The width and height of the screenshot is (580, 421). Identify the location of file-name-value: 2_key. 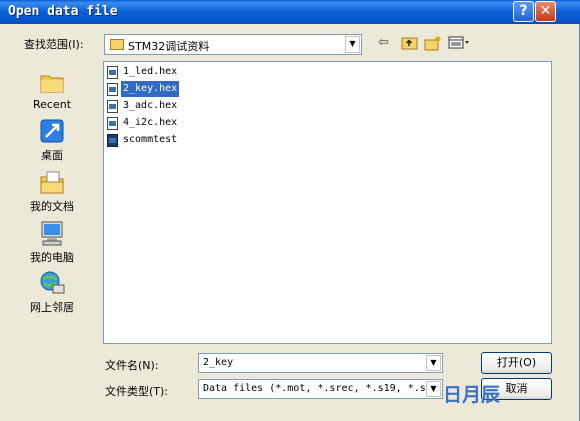
(218, 362).